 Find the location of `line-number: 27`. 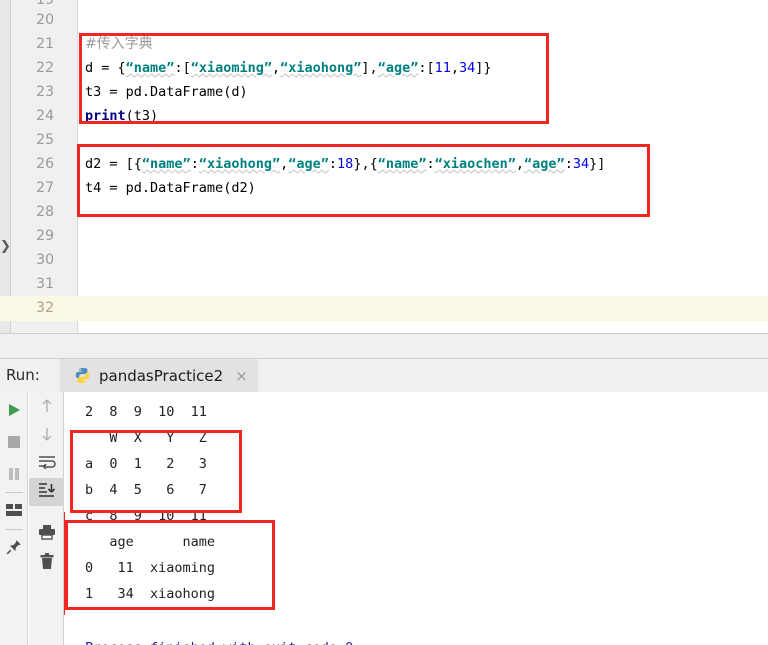

line-number: 27 is located at coordinates (45, 188).